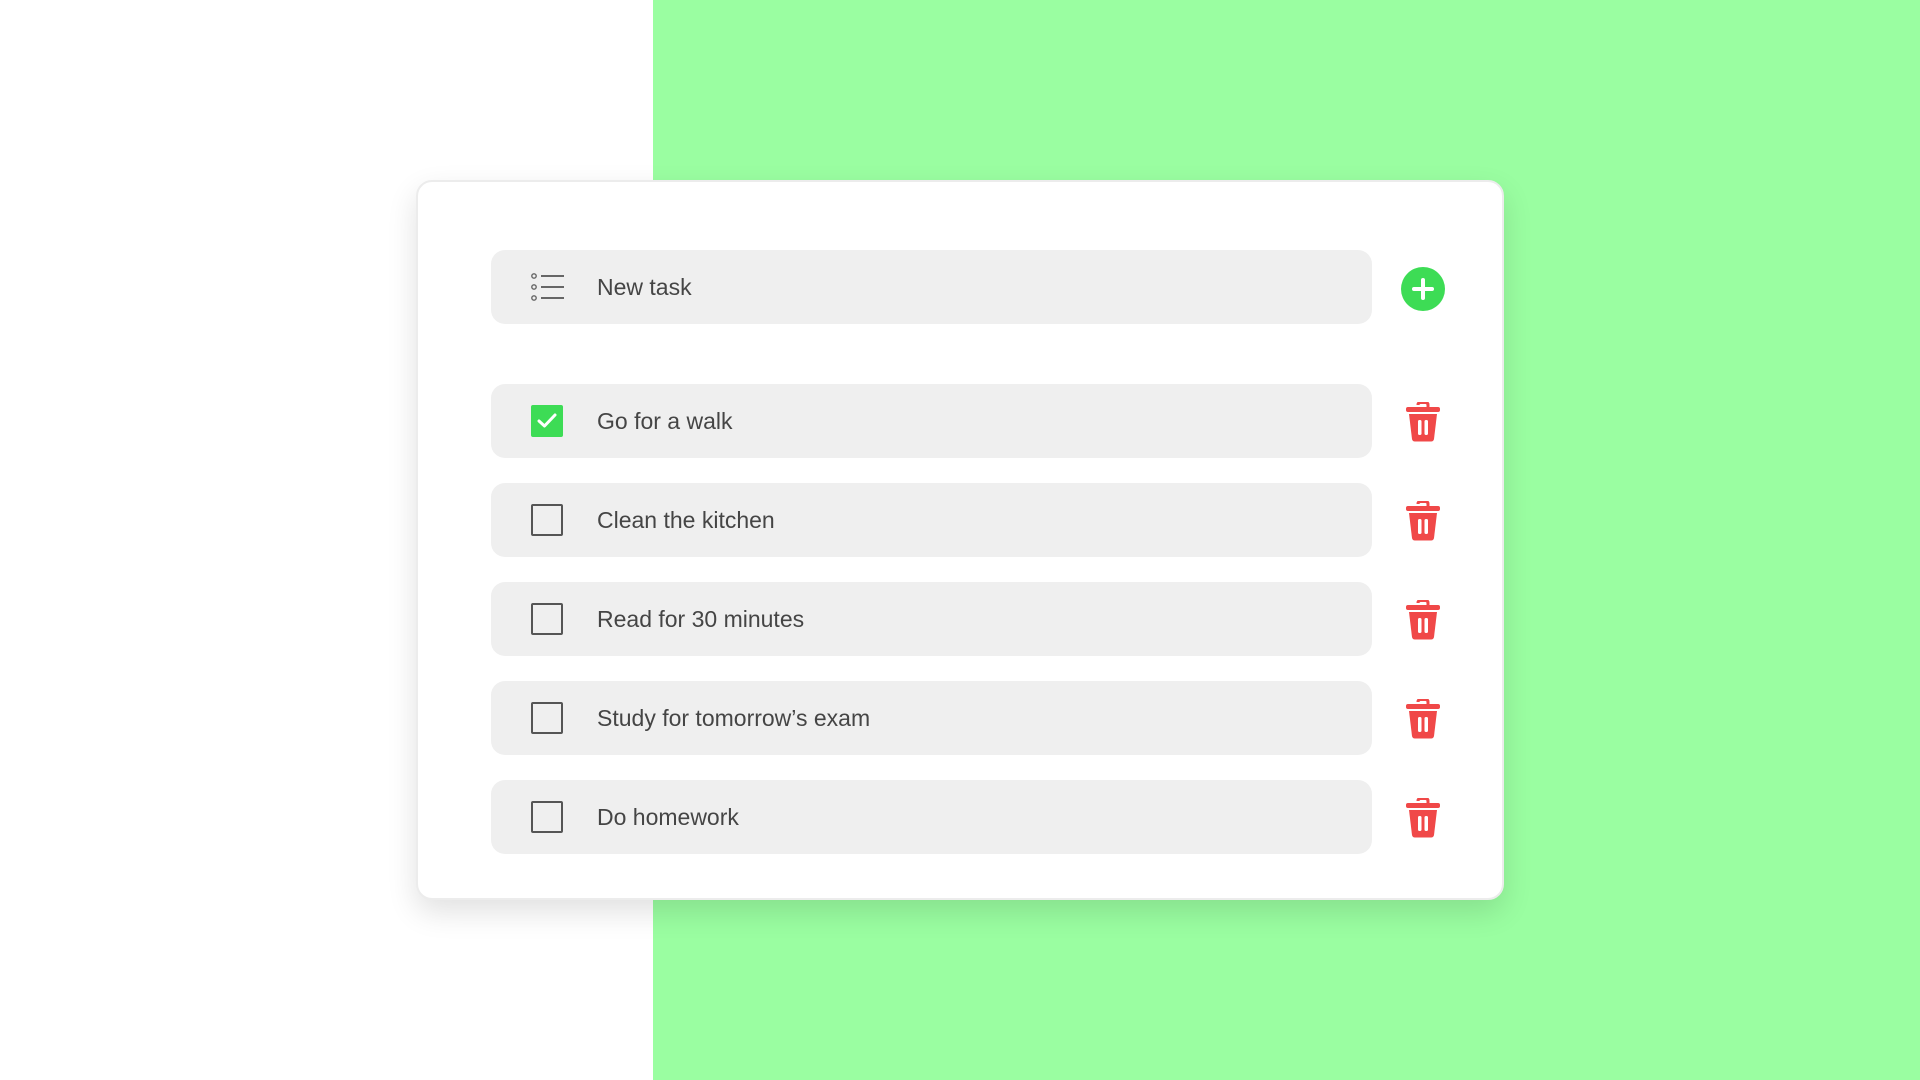 The image size is (1920, 1080). What do you see at coordinates (668, 817) in the screenshot?
I see `task-label: Do homework` at bounding box center [668, 817].